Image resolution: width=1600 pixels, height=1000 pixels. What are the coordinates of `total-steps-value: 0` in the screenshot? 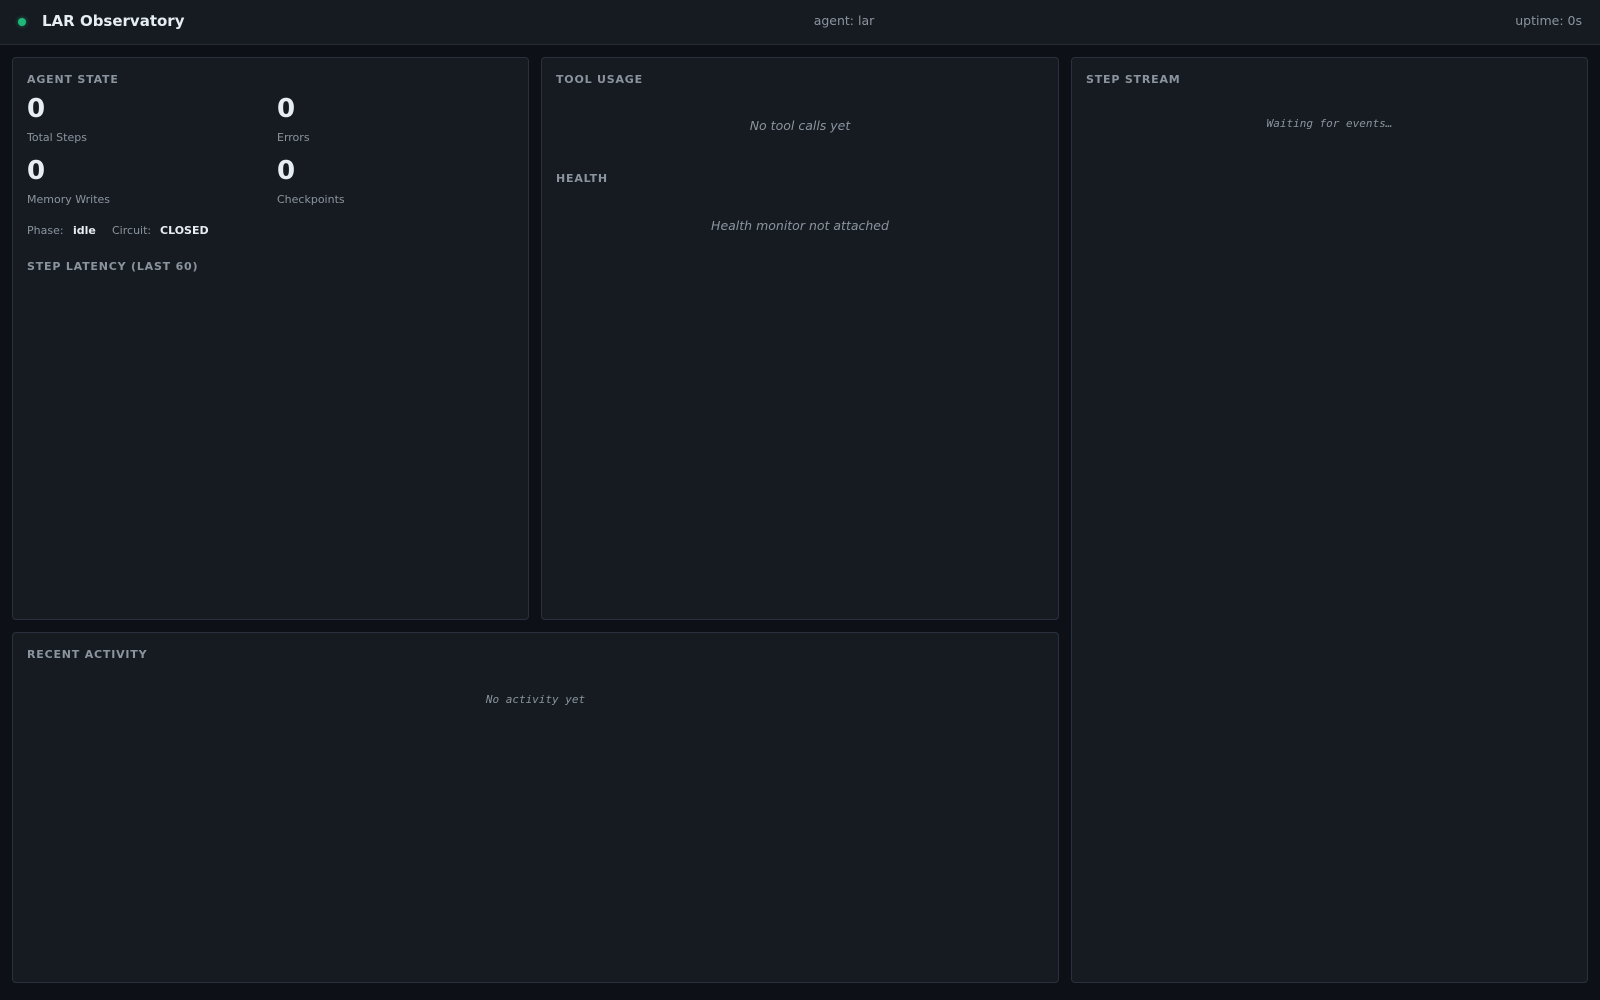 It's located at (36, 109).